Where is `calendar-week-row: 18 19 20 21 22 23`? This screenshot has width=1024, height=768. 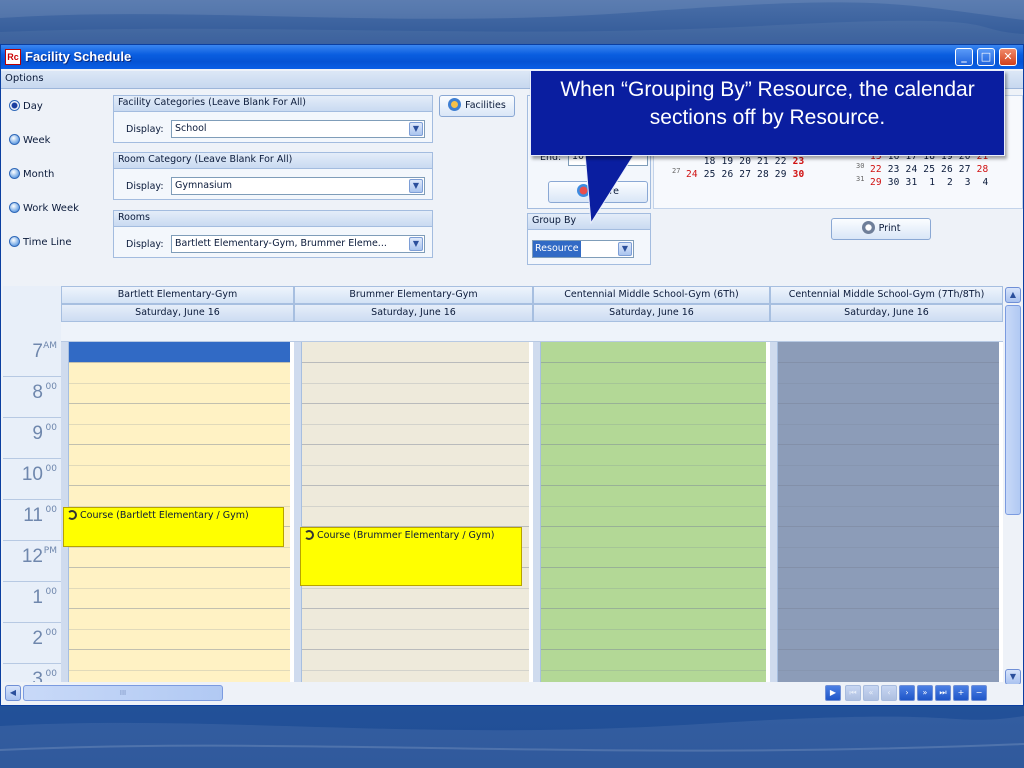 calendar-week-row: 18 19 20 21 22 23 is located at coordinates (745, 161).